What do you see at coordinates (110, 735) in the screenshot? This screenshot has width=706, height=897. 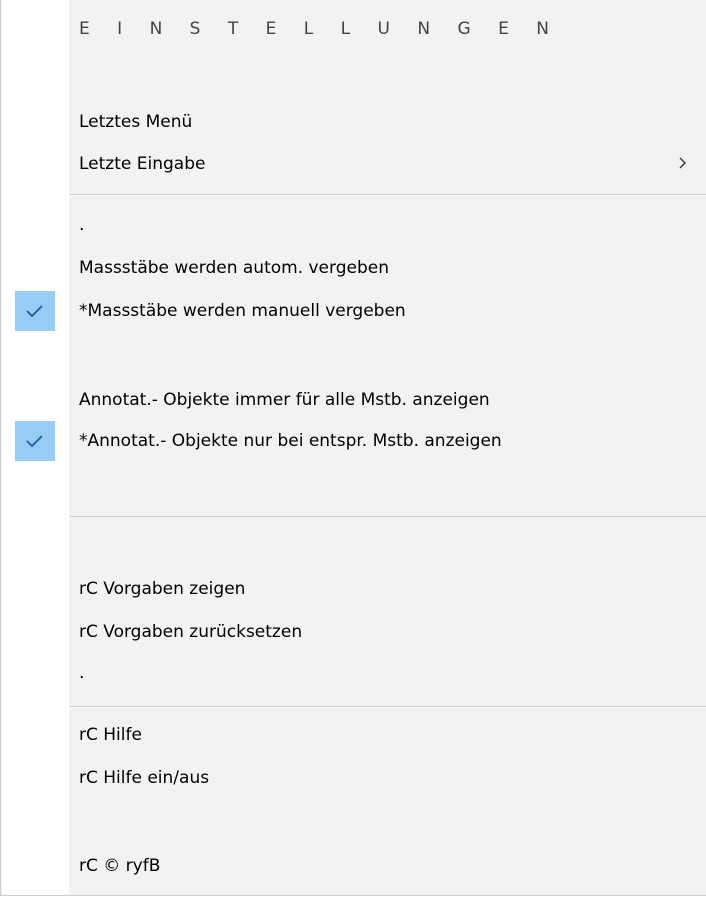 I see `menu-item-label: rC Hilfe` at bounding box center [110, 735].